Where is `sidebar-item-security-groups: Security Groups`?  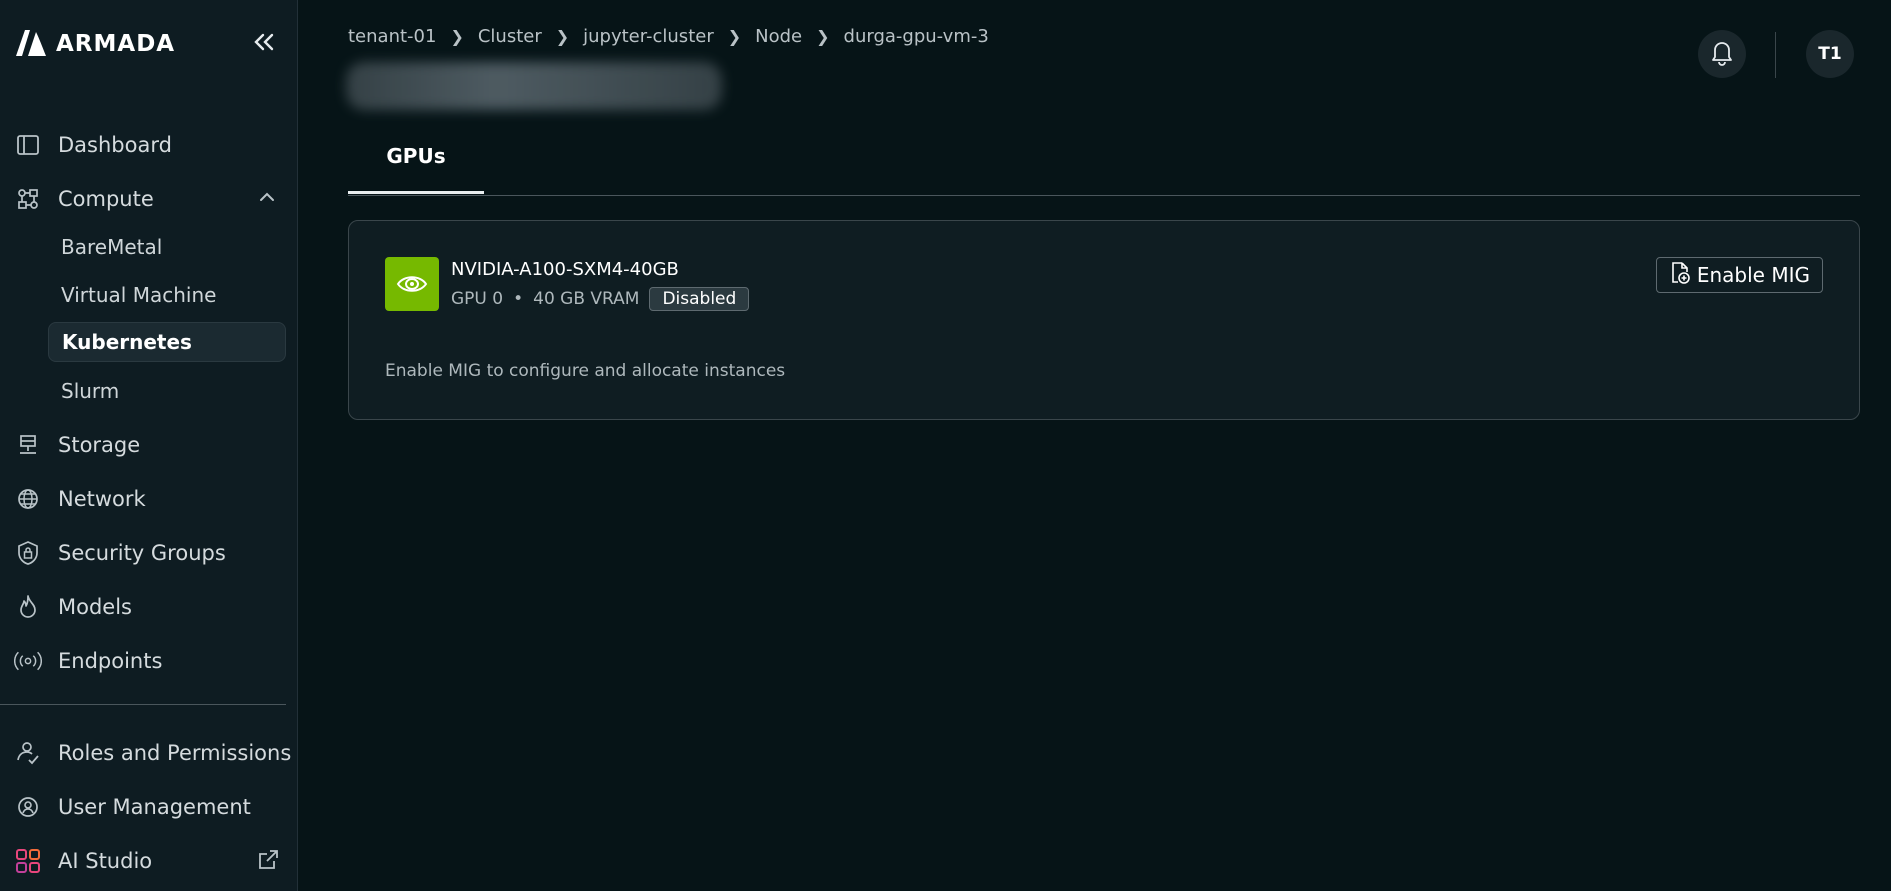
sidebar-item-security-groups: Security Groups is located at coordinates (120, 553).